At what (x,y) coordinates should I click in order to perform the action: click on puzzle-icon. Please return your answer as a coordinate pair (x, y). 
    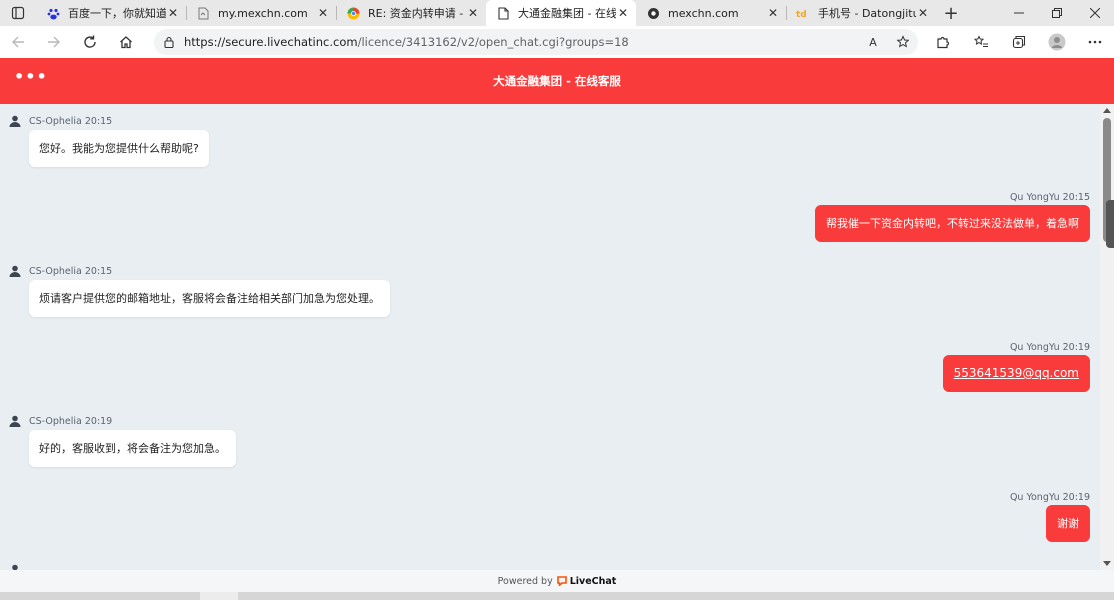
    Looking at the image, I should click on (943, 42).